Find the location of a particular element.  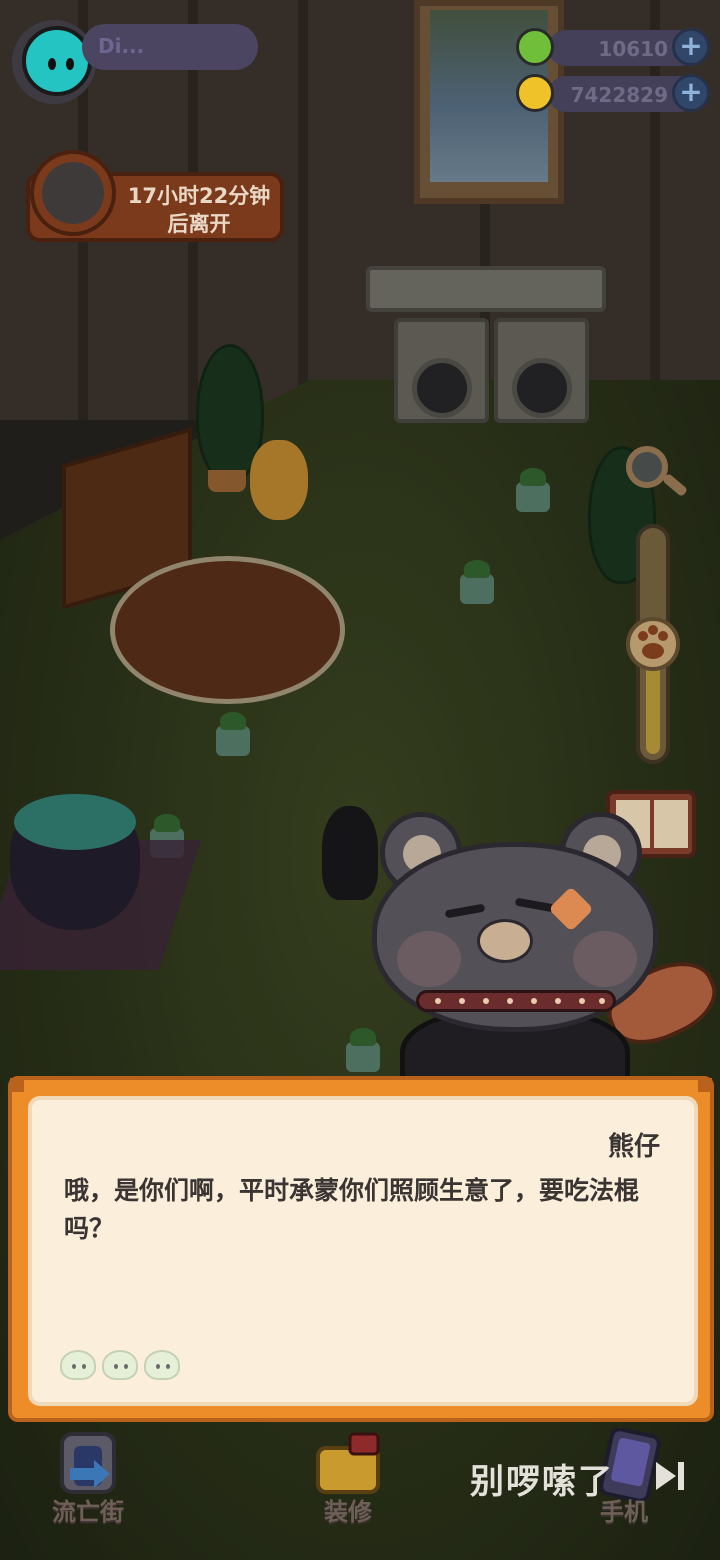

search-icon is located at coordinates (647, 467).